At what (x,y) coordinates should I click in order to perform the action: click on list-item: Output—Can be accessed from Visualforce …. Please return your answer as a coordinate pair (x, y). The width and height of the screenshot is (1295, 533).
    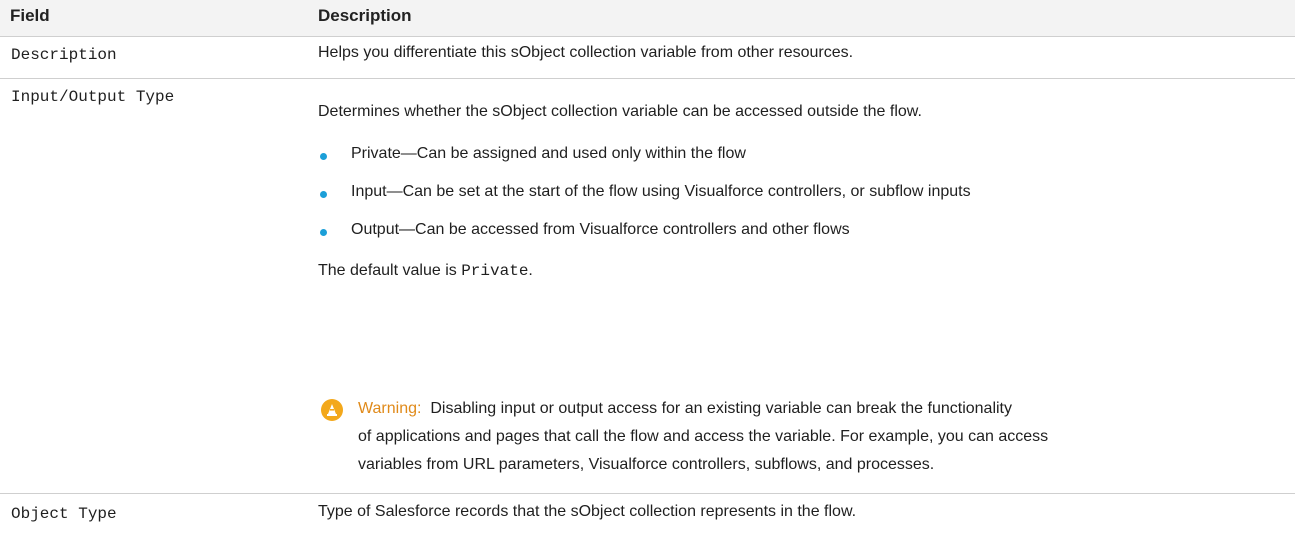
    Looking at the image, I should click on (600, 229).